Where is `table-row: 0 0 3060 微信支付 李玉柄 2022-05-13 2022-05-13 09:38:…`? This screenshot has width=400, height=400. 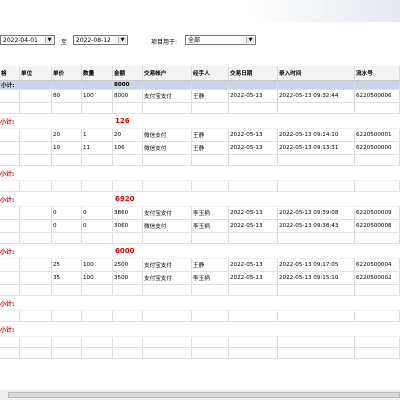
table-row: 0 0 3060 微信支付 李玉柄 2022-05-13 2022-05-13 09:38:… is located at coordinates (200, 226).